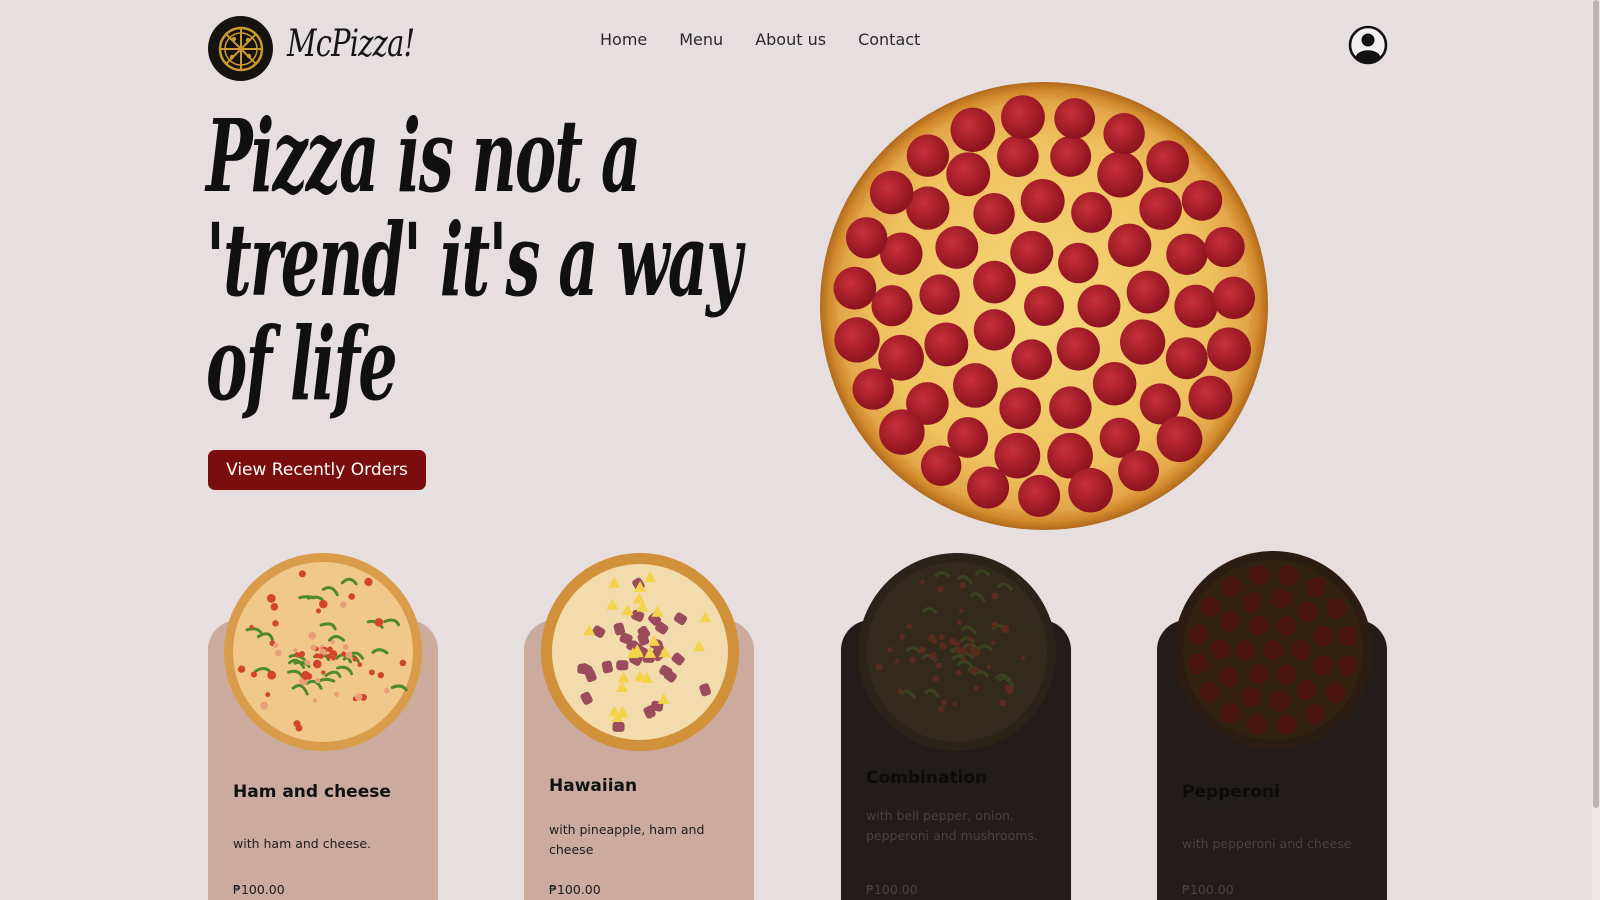  I want to click on logo-badge, so click(240, 48).